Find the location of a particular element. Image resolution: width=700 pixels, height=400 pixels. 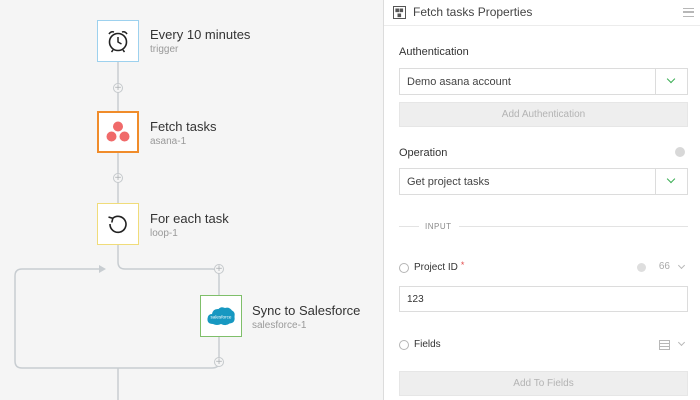

salesforce-icon: salesforce is located at coordinates (221, 316).